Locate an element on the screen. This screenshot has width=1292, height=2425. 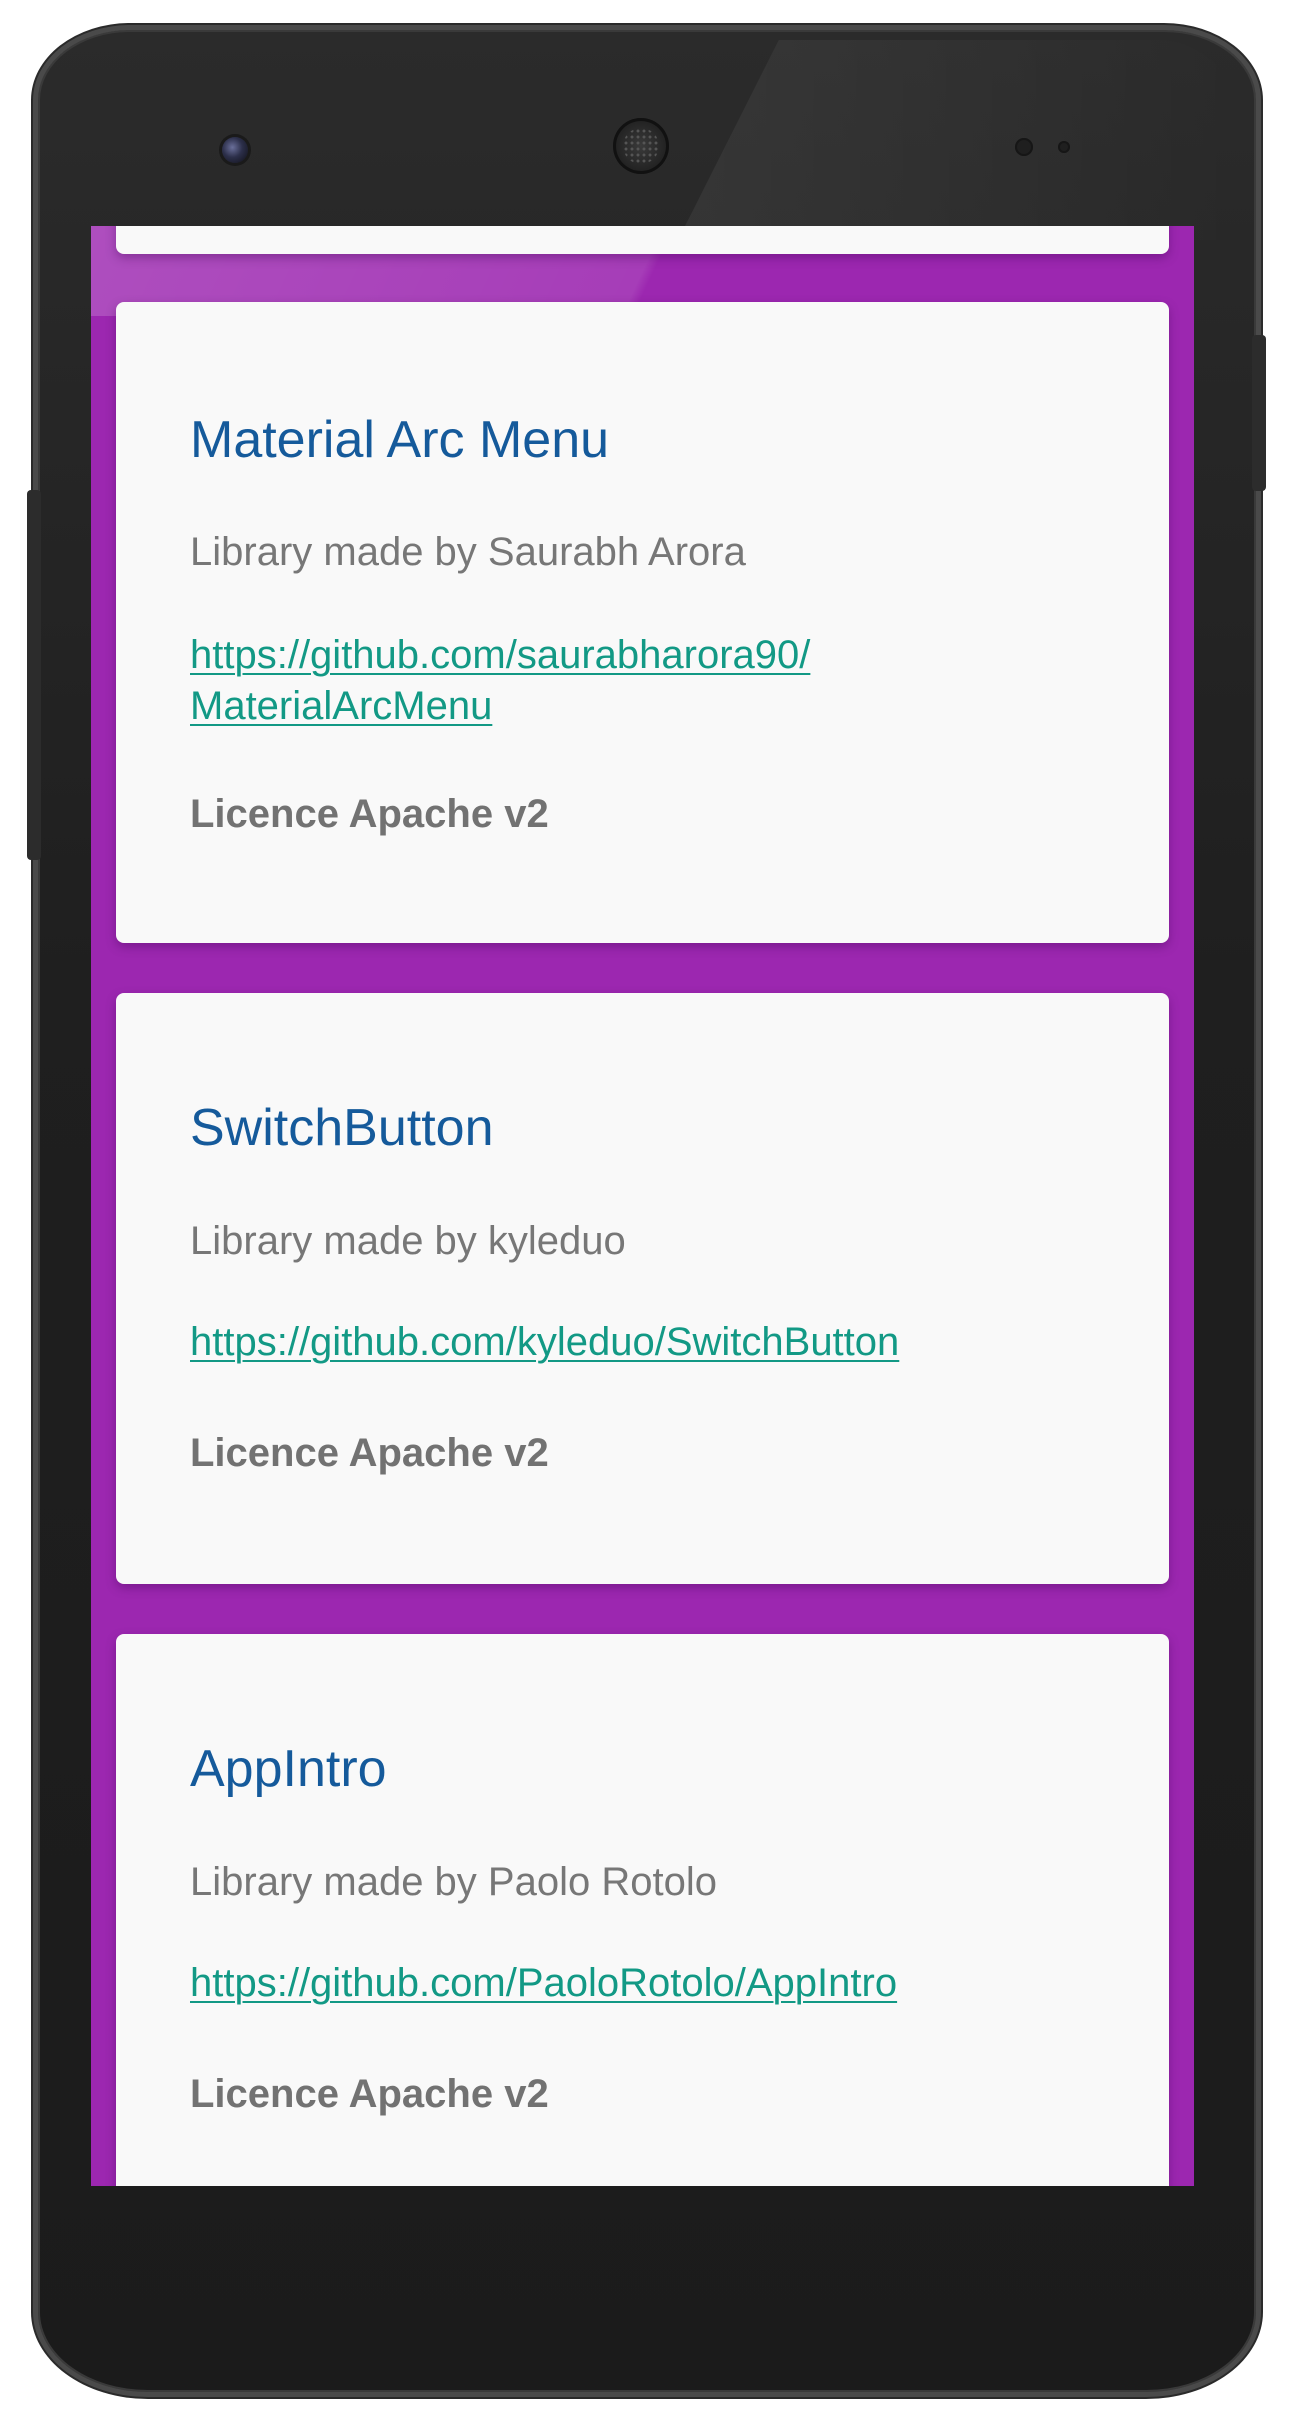
library-title: Material Arc Menu is located at coordinates (400, 440).